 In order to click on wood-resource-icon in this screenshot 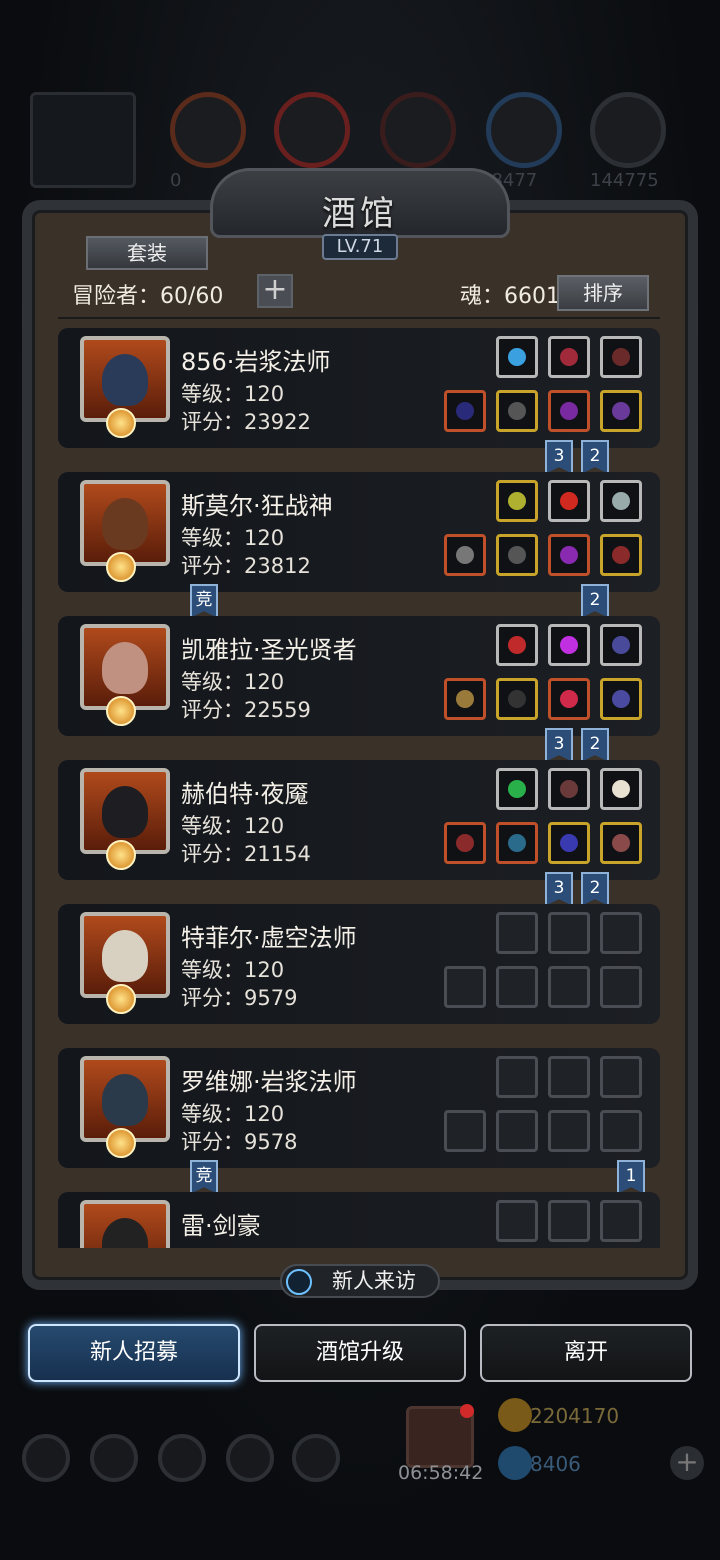, I will do `click(312, 130)`.